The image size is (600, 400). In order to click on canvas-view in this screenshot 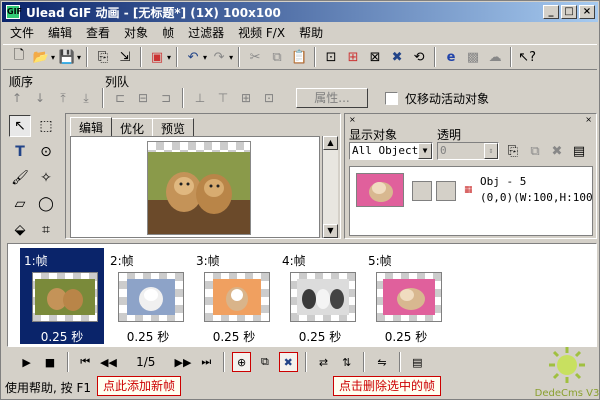, I will do `click(195, 187)`.